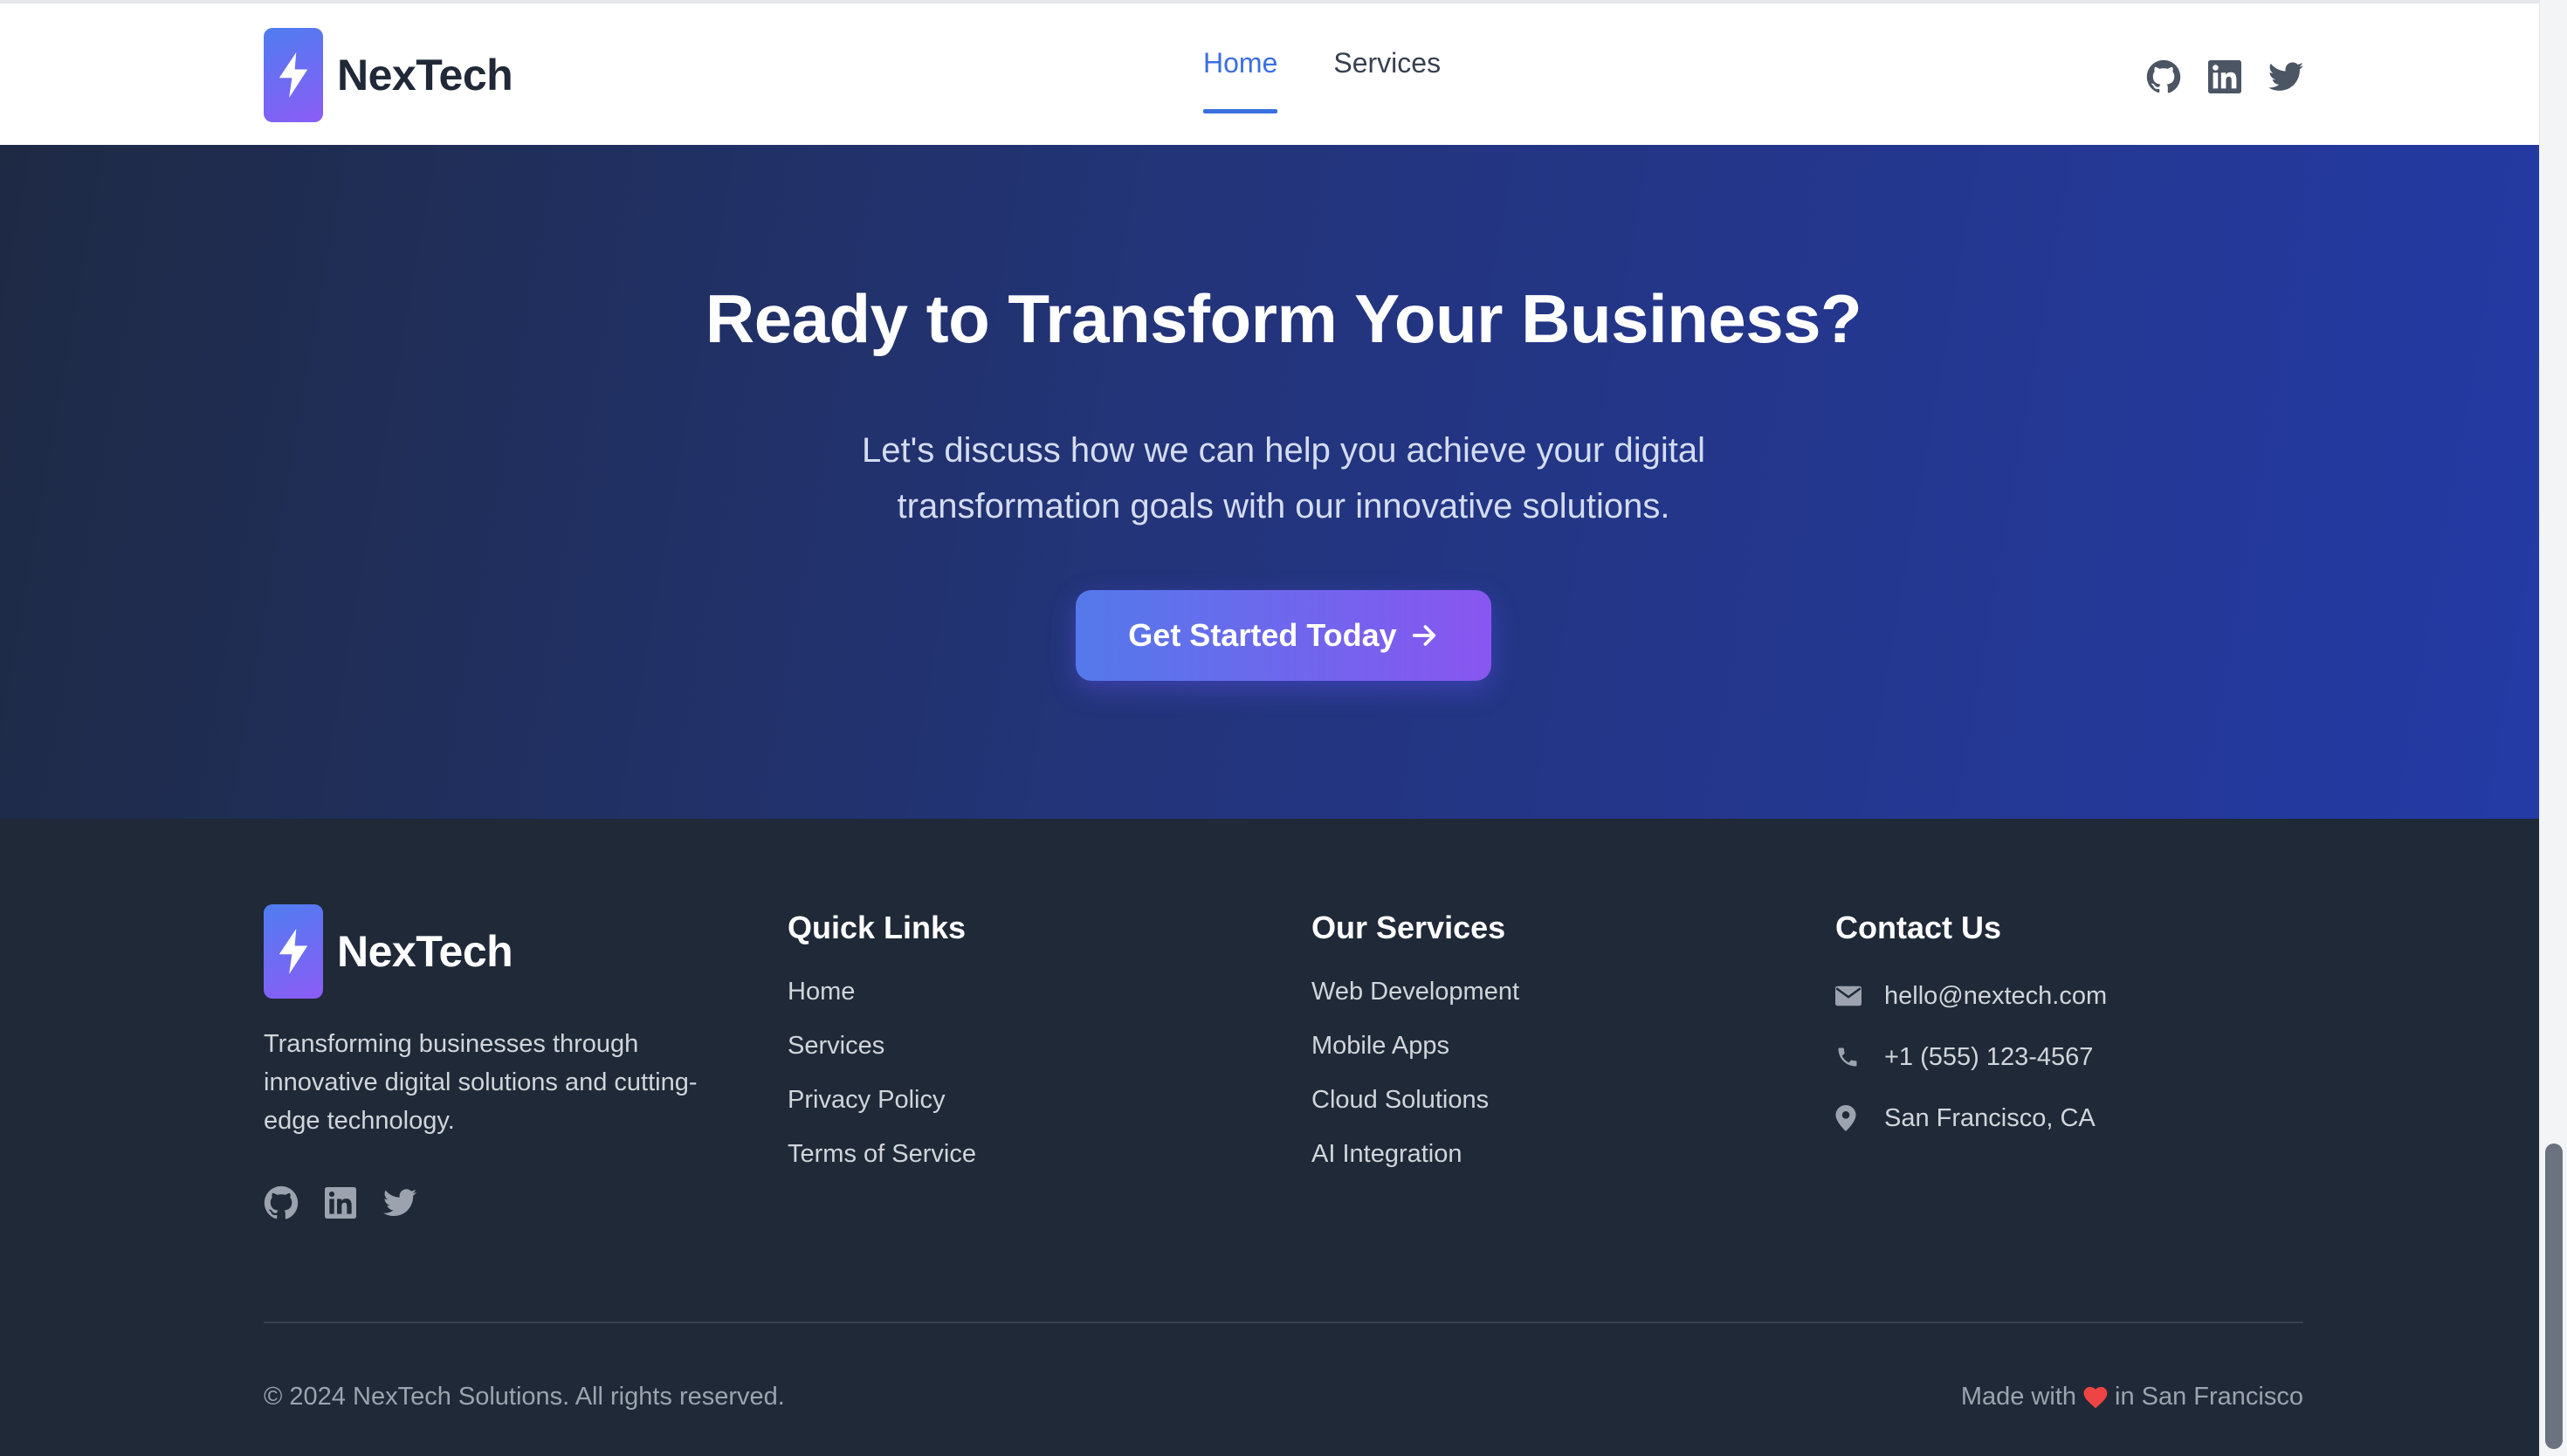 The height and width of the screenshot is (1456, 2567). I want to click on envelope-icon, so click(1852, 996).